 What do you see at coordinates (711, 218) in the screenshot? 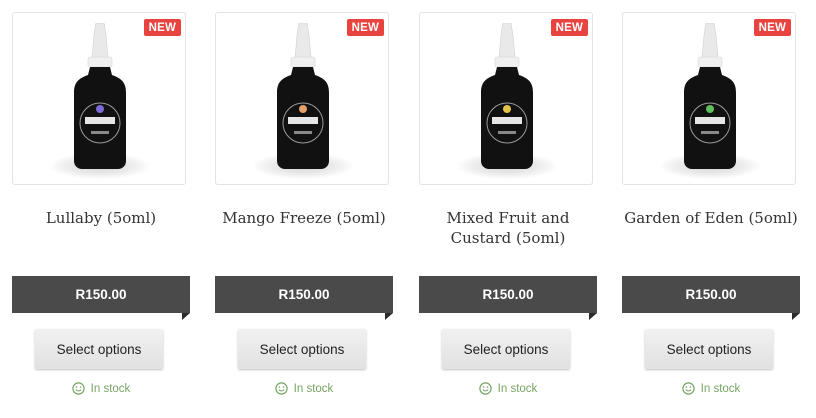
I see `product-title: Garden of Eden (5oml)` at bounding box center [711, 218].